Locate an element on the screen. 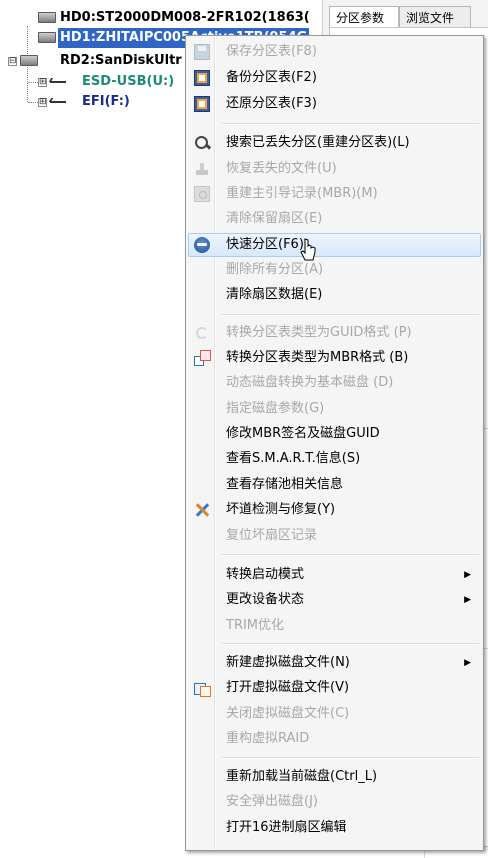  menu-item-close-virtual-disk: 关闭虚拟磁盘文件(C) is located at coordinates (334, 714).